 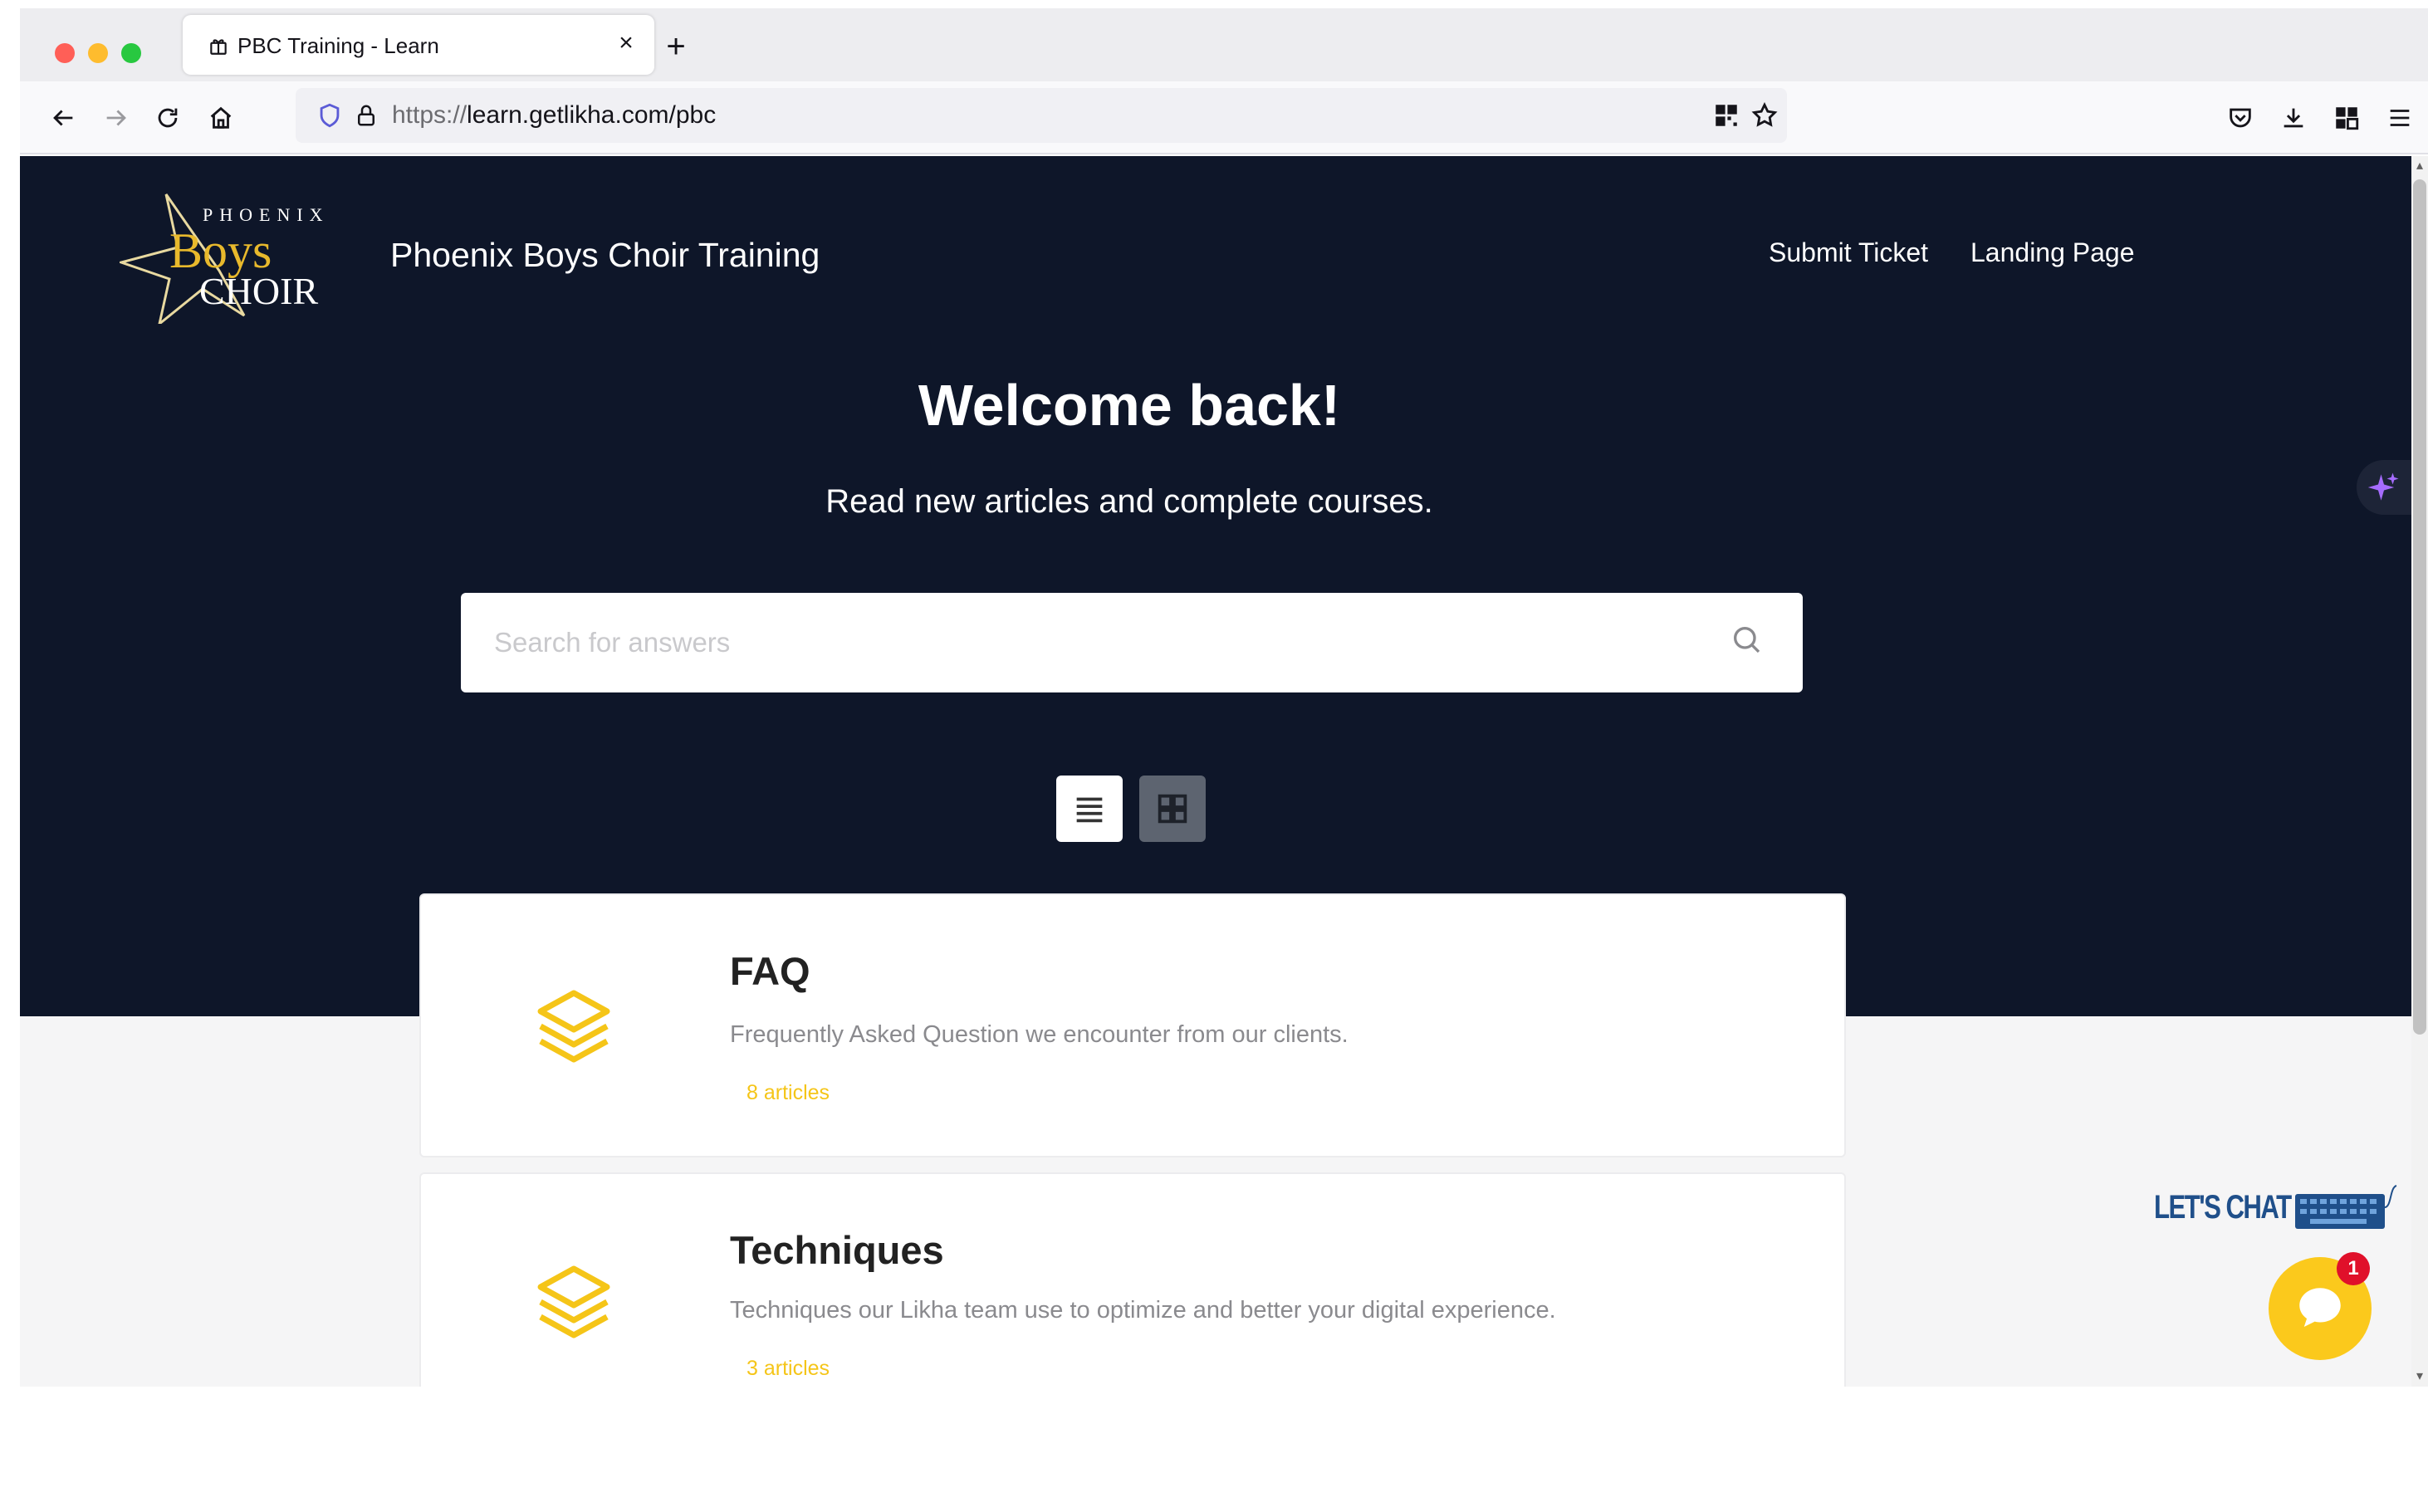 What do you see at coordinates (2419, 166) in the screenshot?
I see `scroll-up-arrow-icon: ▴` at bounding box center [2419, 166].